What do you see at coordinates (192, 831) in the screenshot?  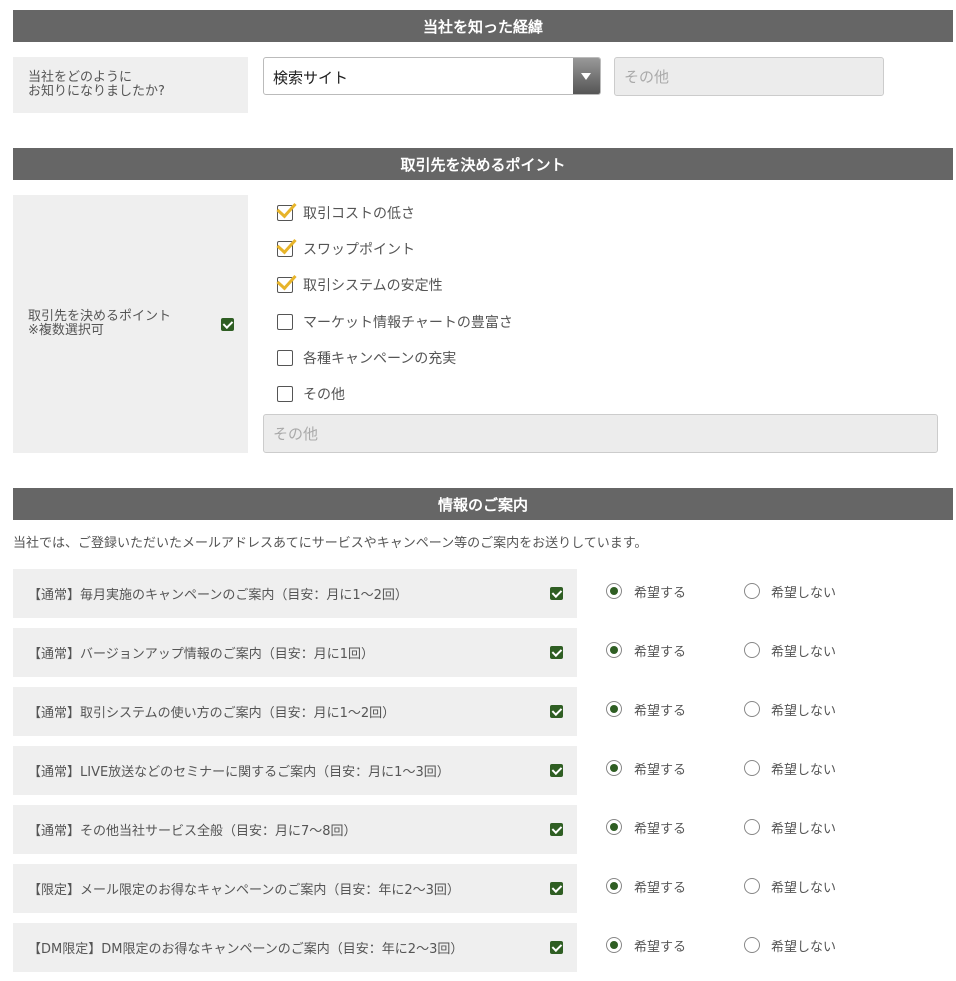 I see `info-label: 【通常】その他当社サービス全般（目安：月に7～8回）` at bounding box center [192, 831].